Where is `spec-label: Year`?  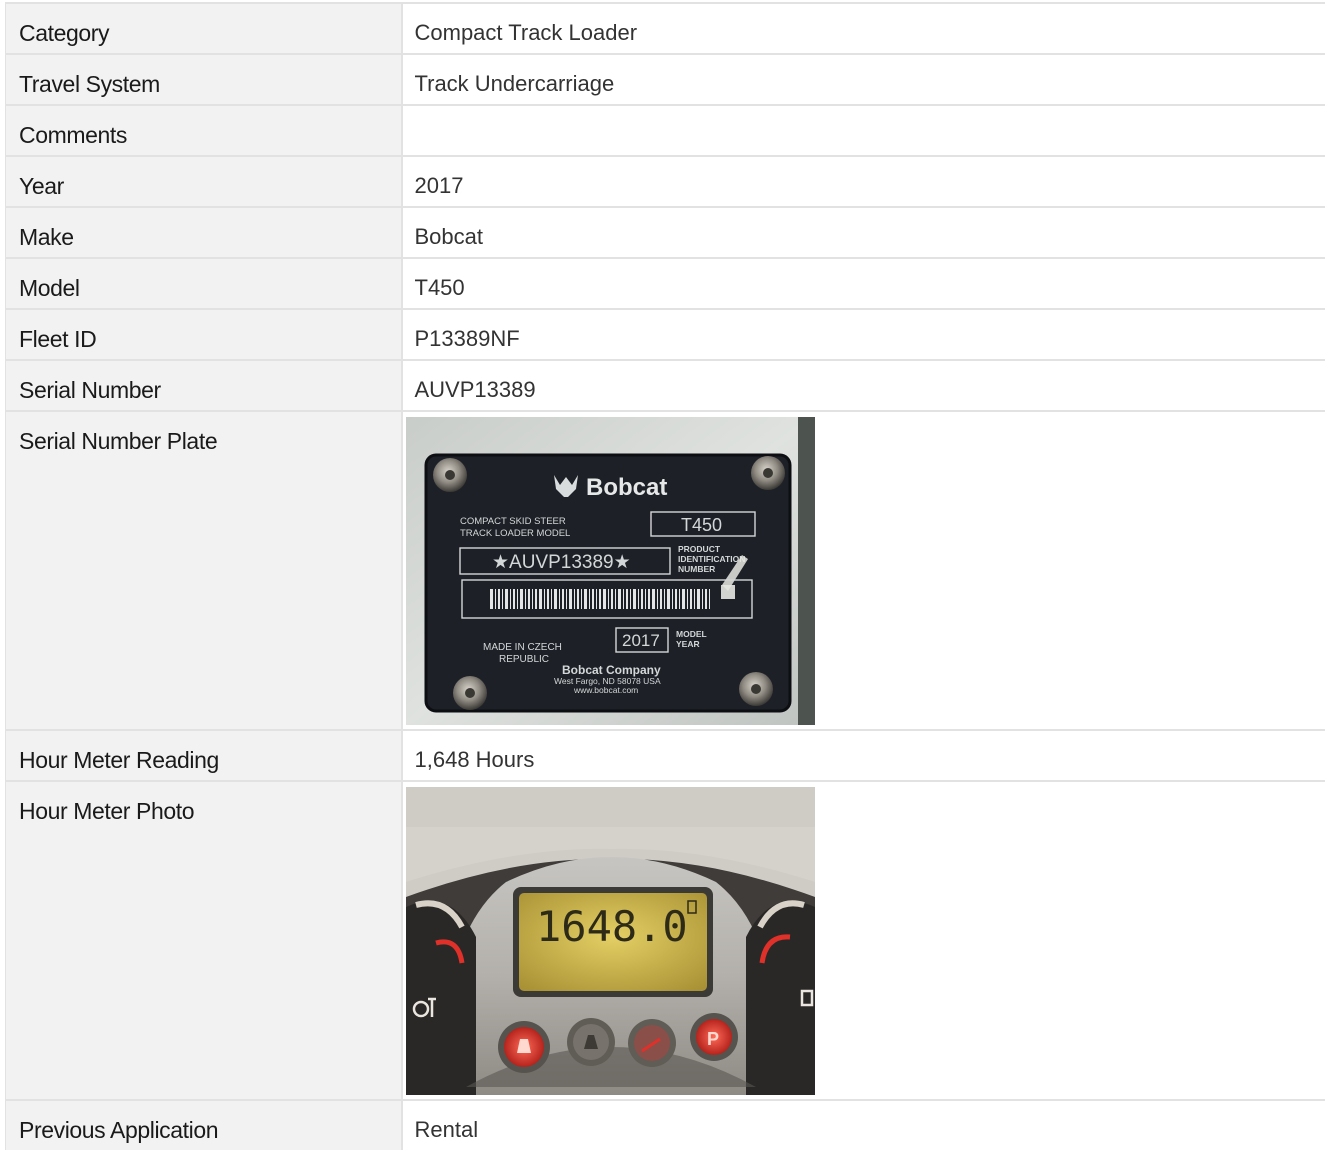 spec-label: Year is located at coordinates (204, 181).